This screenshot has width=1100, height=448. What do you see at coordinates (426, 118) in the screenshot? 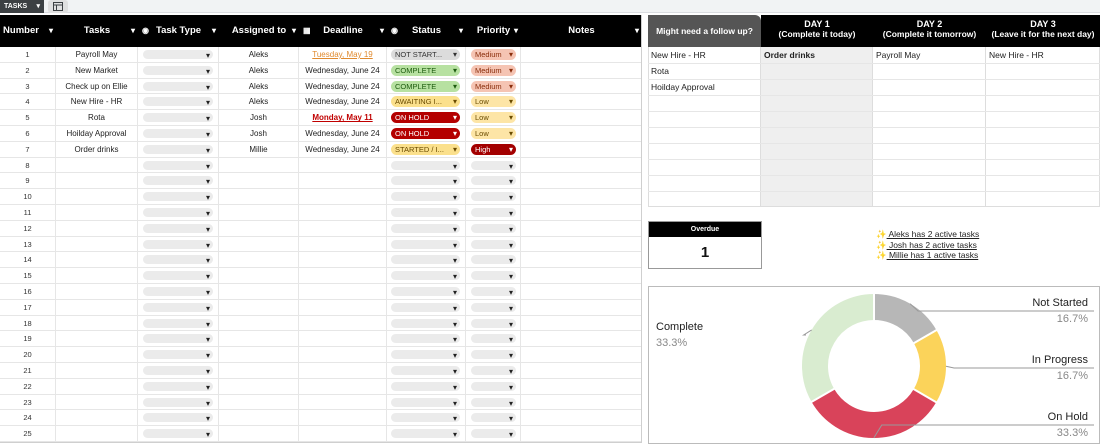
I see `status-cell: ON HOLD` at bounding box center [426, 118].